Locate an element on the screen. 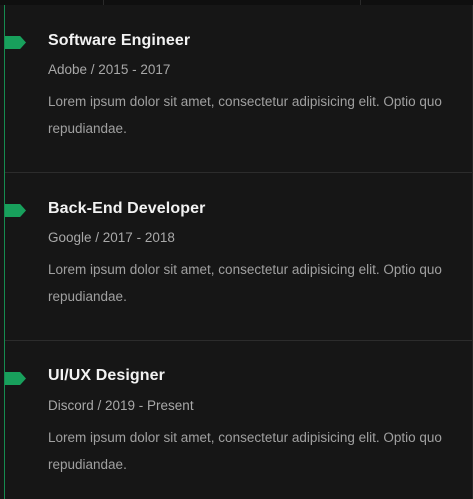 Image resolution: width=473 pixels, height=499 pixels. job-title: UI/UX Designer is located at coordinates (106, 375).